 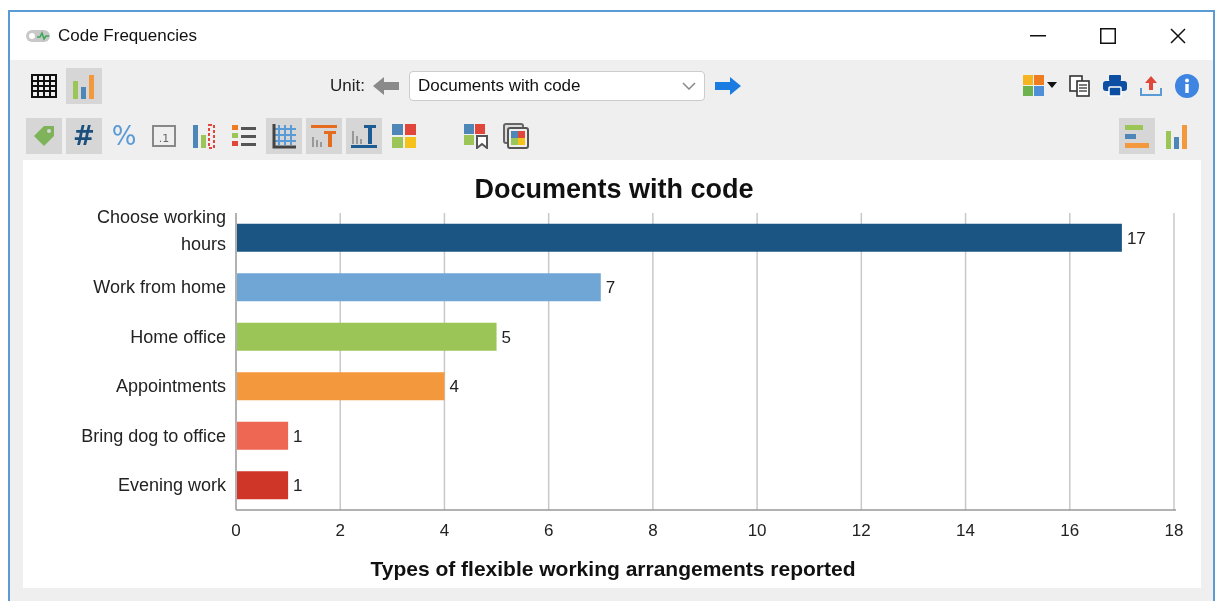 I want to click on tick-label: 14, so click(x=965, y=530).